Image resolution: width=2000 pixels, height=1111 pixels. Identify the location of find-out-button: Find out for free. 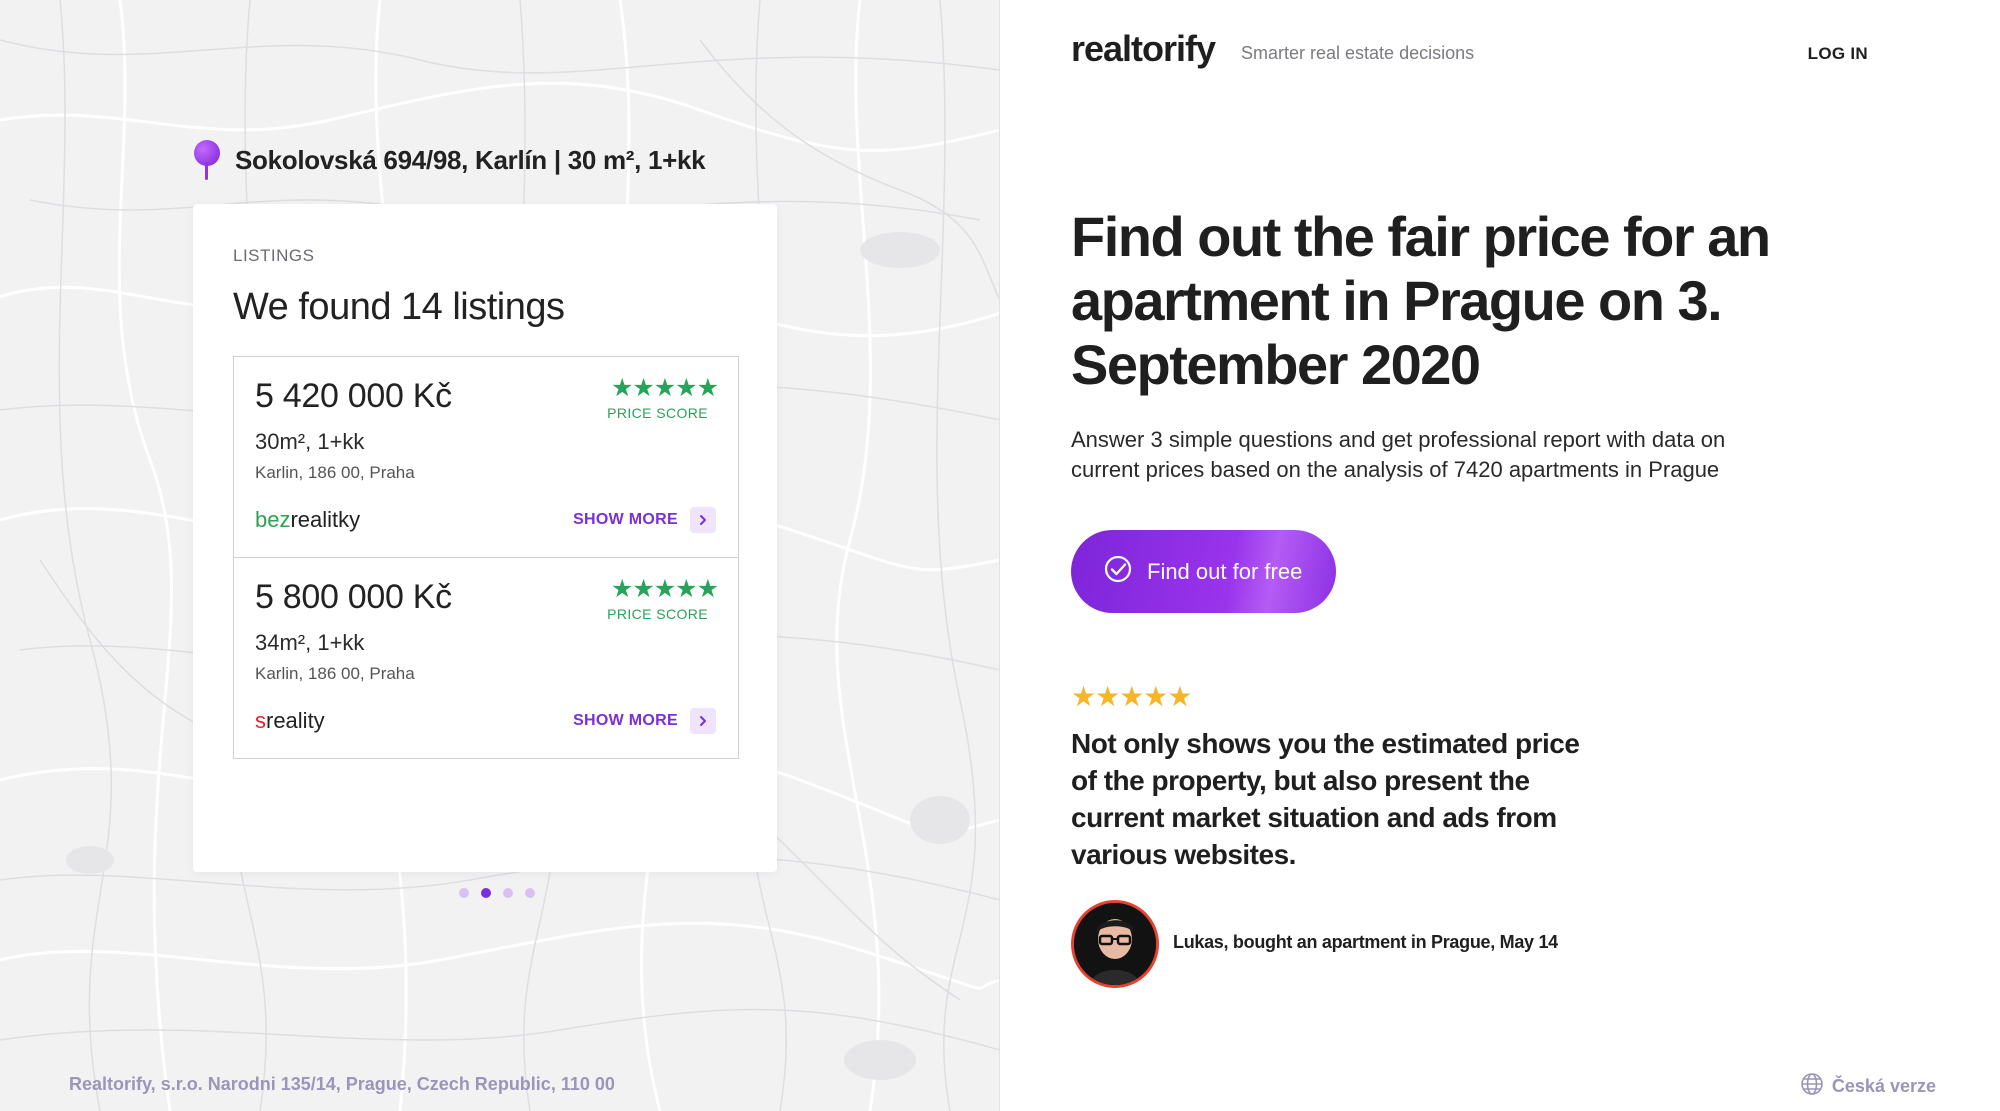
(1203, 571).